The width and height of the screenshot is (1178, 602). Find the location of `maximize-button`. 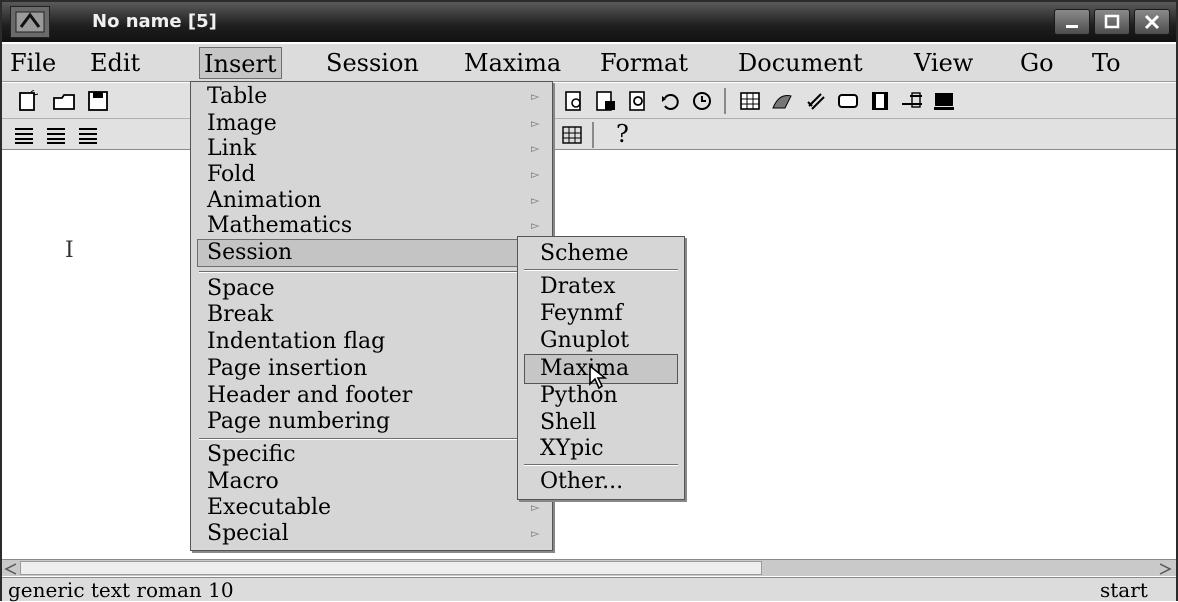

maximize-button is located at coordinates (1112, 22).